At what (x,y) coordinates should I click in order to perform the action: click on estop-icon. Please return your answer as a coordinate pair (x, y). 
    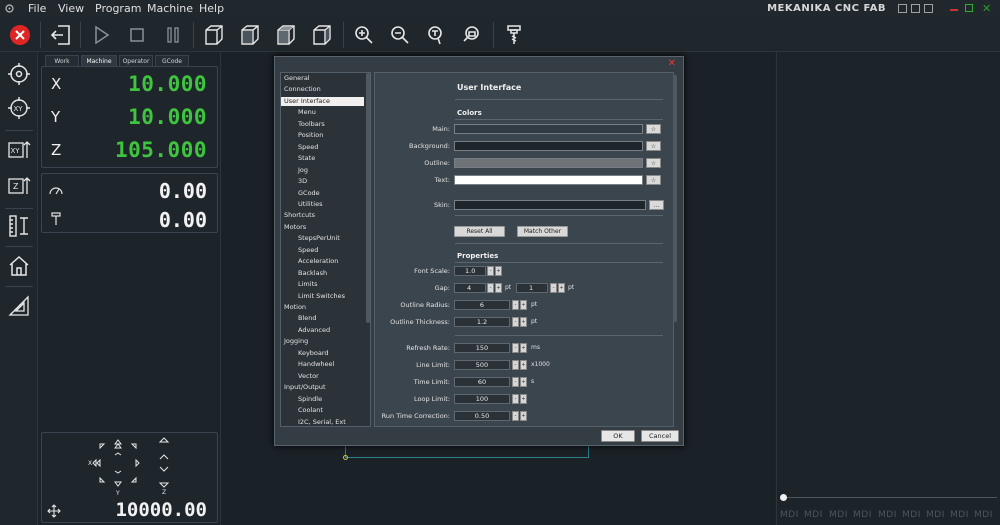
    Looking at the image, I should click on (20, 35).